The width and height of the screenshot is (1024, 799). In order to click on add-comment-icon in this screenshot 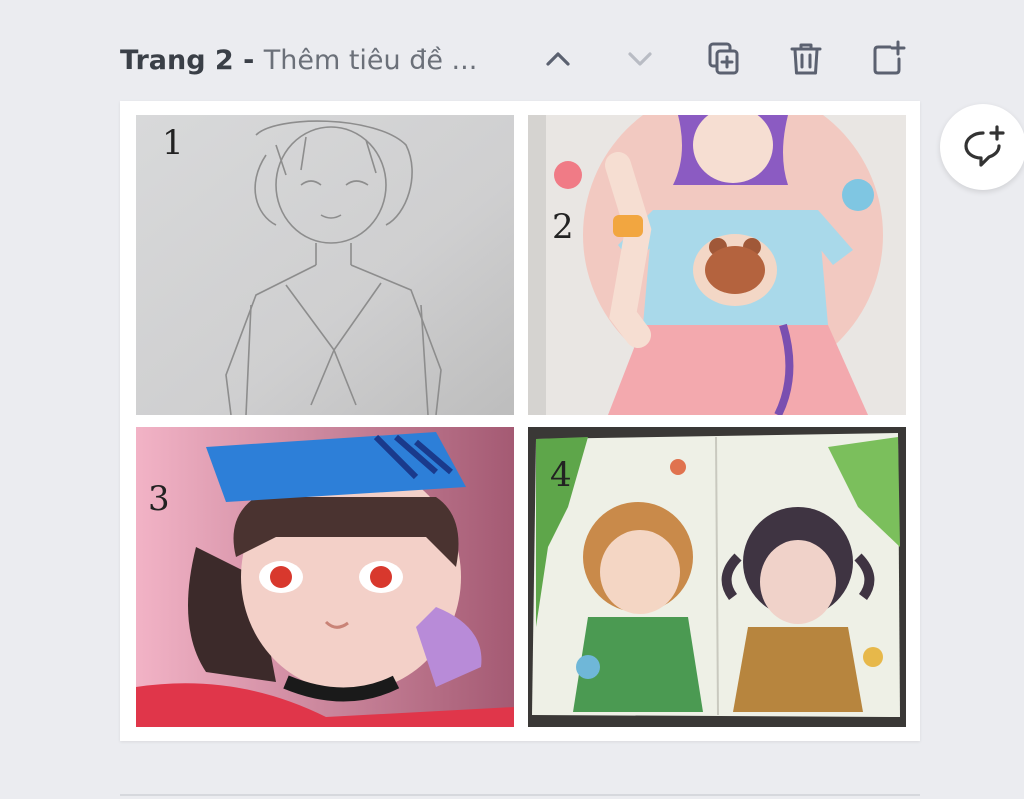, I will do `click(984, 146)`.